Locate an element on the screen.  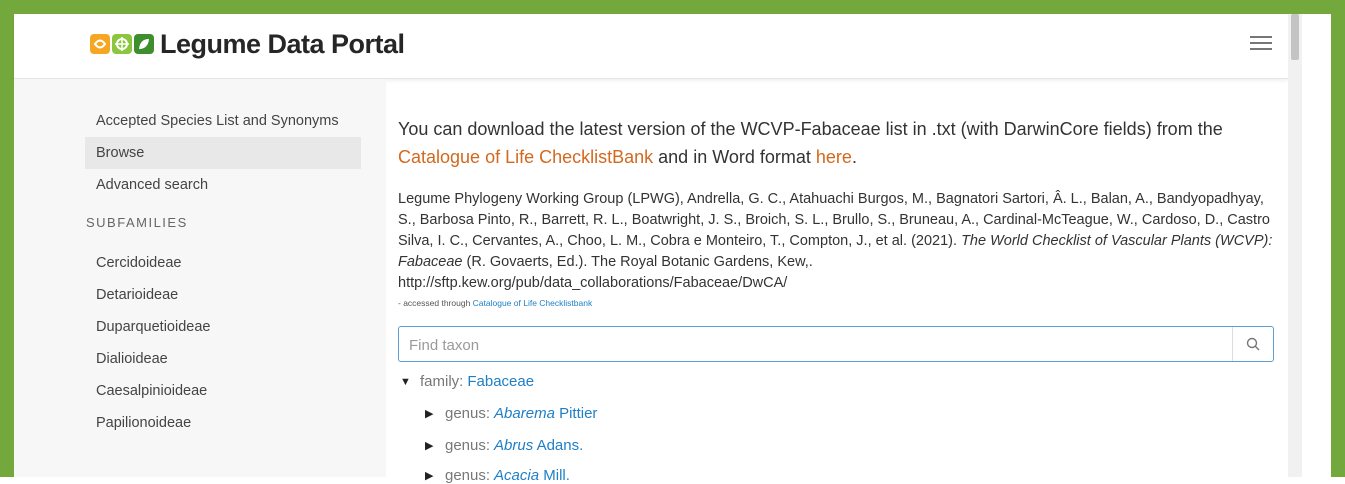
checklistbank-link: Catalogue of Life ChecklistBank is located at coordinates (525, 157).